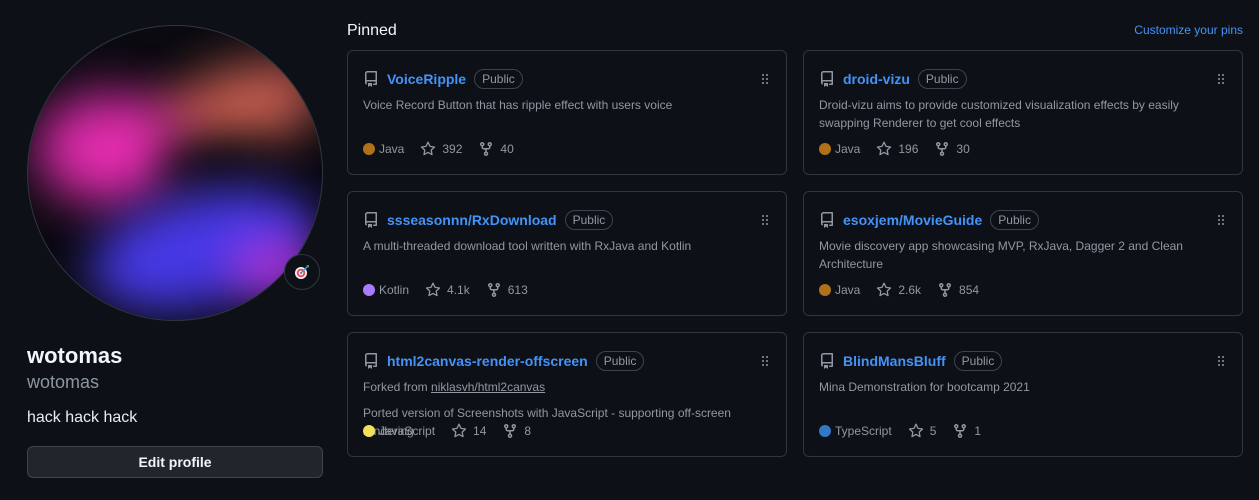 The image size is (1259, 500). What do you see at coordinates (876, 79) in the screenshot?
I see `repo-name-link: droid-vizu` at bounding box center [876, 79].